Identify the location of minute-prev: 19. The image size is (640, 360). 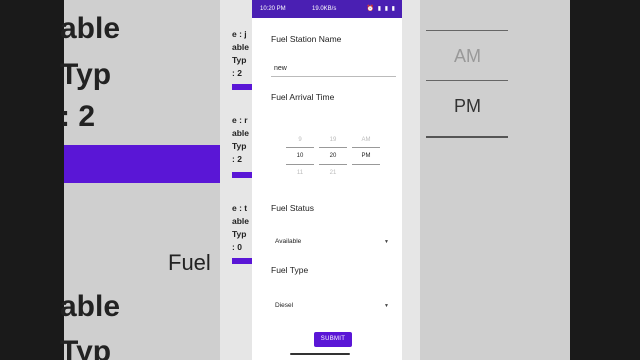
(333, 140).